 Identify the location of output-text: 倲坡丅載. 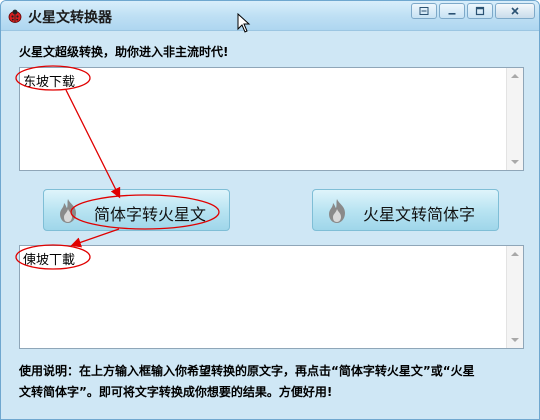
(49, 260).